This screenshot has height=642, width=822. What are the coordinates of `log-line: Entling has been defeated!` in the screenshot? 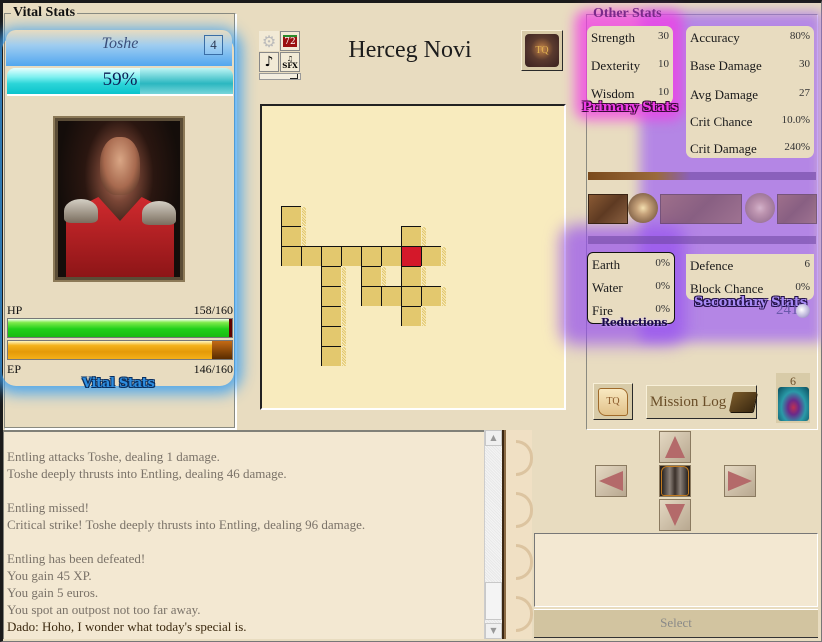 It's located at (76, 558).